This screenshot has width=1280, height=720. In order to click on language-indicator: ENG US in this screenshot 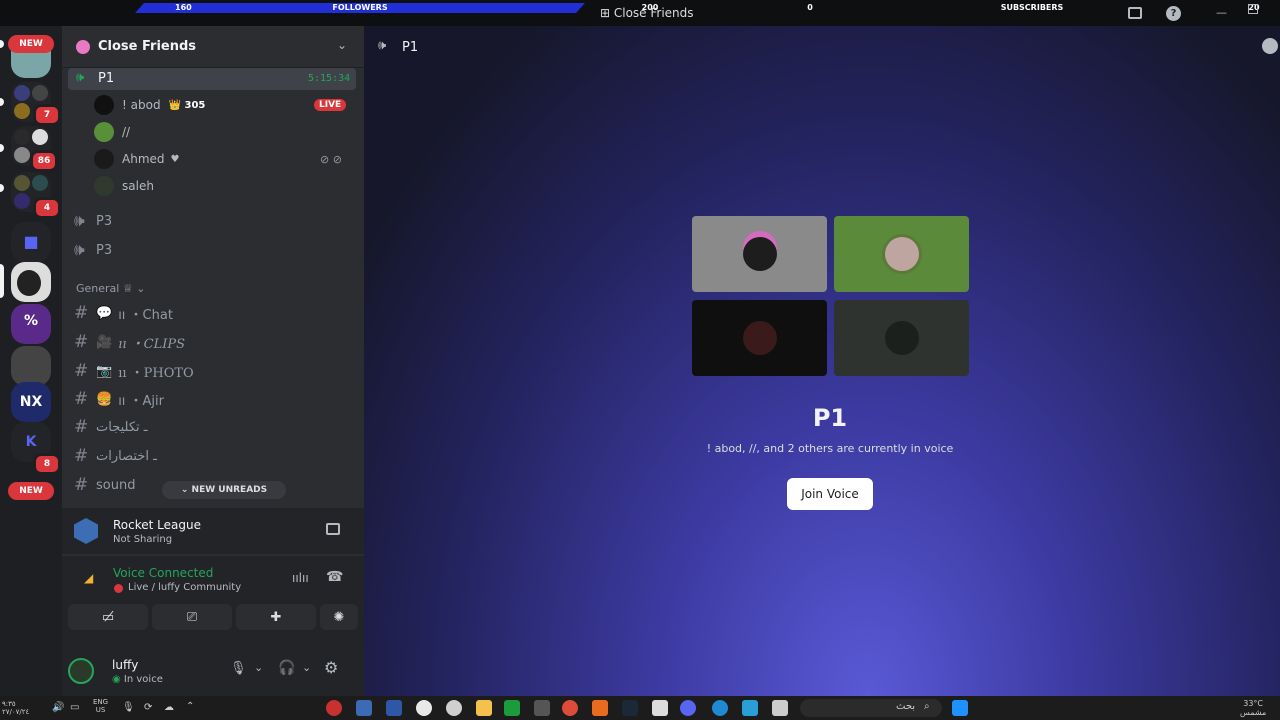, I will do `click(100, 706)`.